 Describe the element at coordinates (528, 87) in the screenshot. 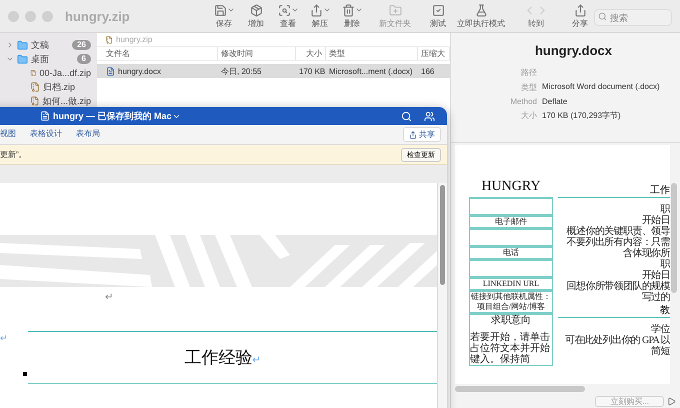

I see `field-label: 类型` at that location.